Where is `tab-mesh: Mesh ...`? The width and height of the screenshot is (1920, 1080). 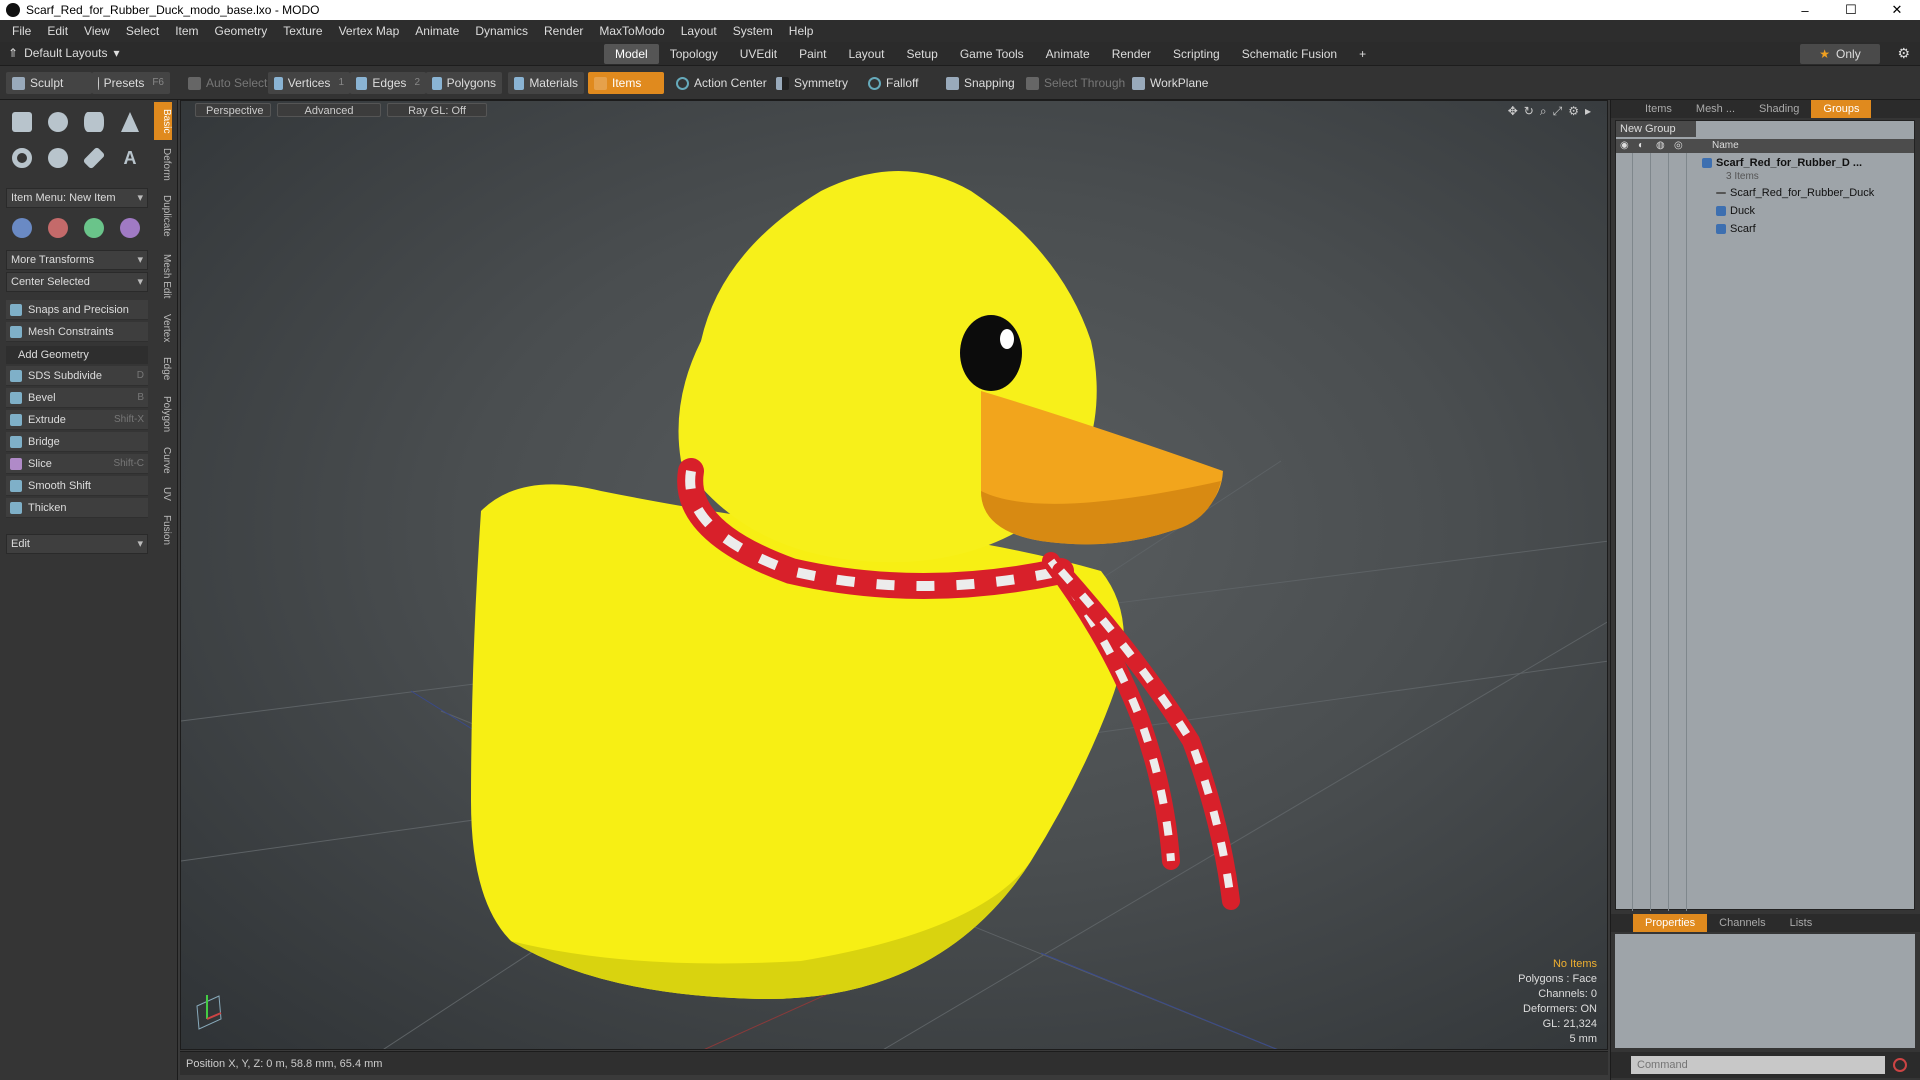 tab-mesh: Mesh ... is located at coordinates (1715, 109).